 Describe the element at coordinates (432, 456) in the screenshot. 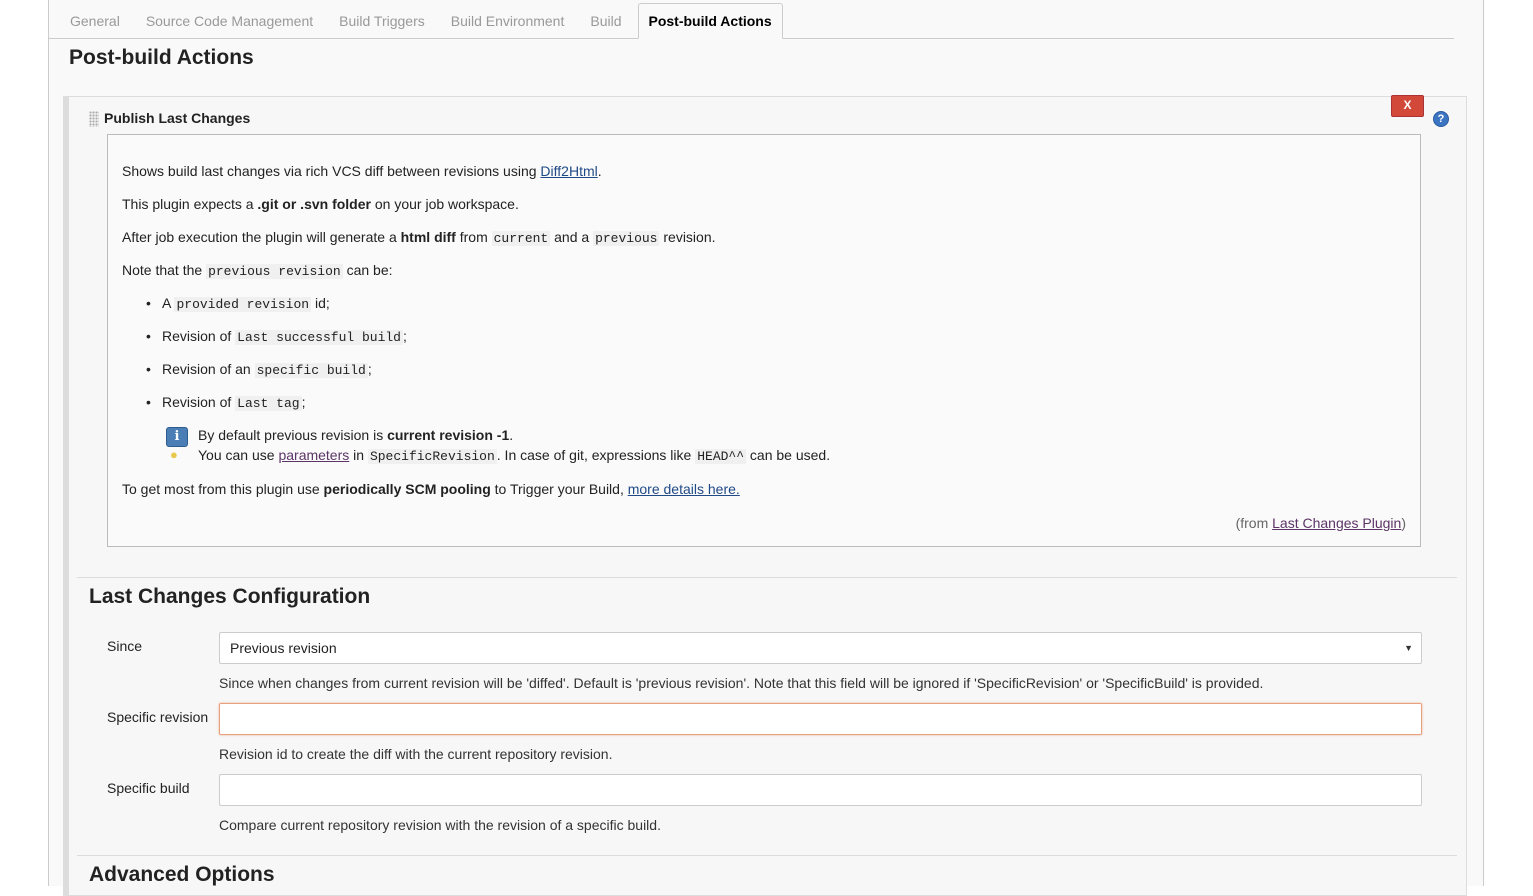

I see `help-code: SpecificRevision` at that location.